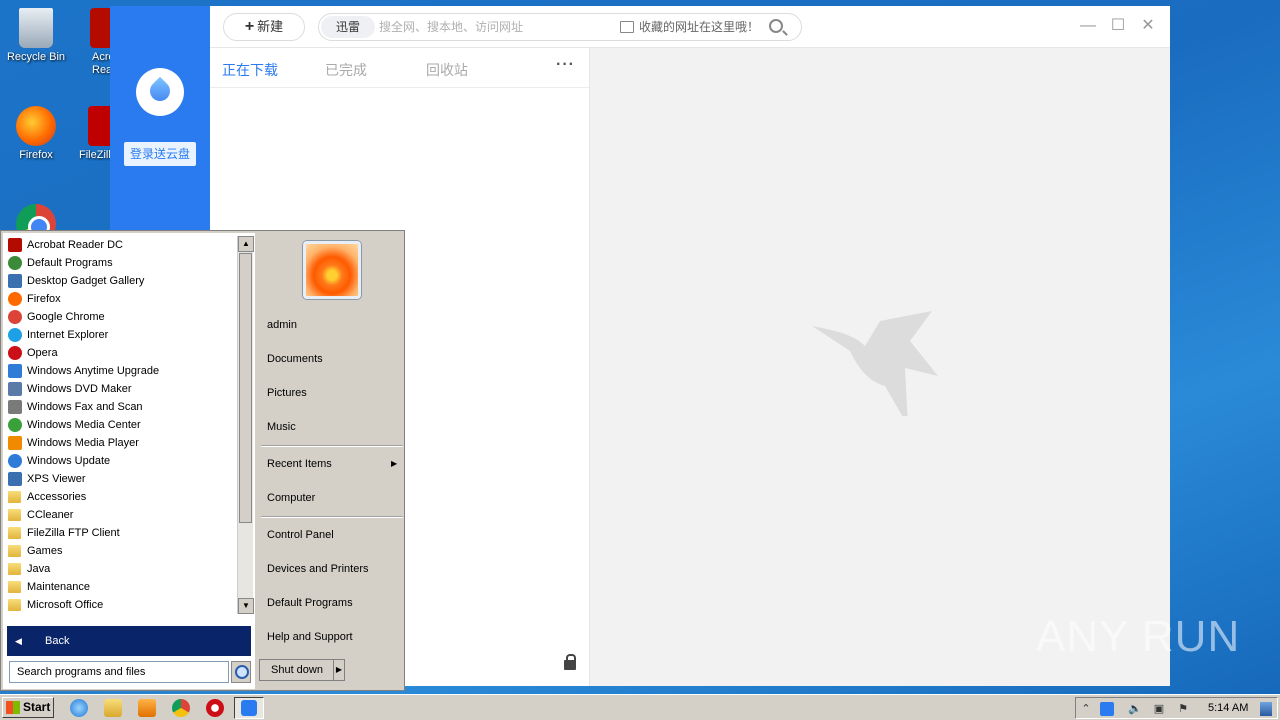  I want to click on scroll-down-button: ▼, so click(246, 606).